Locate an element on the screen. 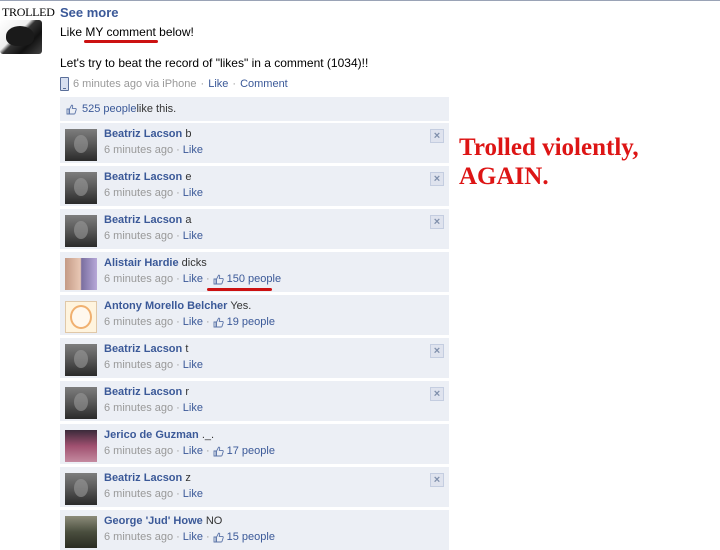 This screenshot has height=550, width=720. comment-row: Beatriz Lacson a 6 minutes ago · Like × is located at coordinates (254, 228).